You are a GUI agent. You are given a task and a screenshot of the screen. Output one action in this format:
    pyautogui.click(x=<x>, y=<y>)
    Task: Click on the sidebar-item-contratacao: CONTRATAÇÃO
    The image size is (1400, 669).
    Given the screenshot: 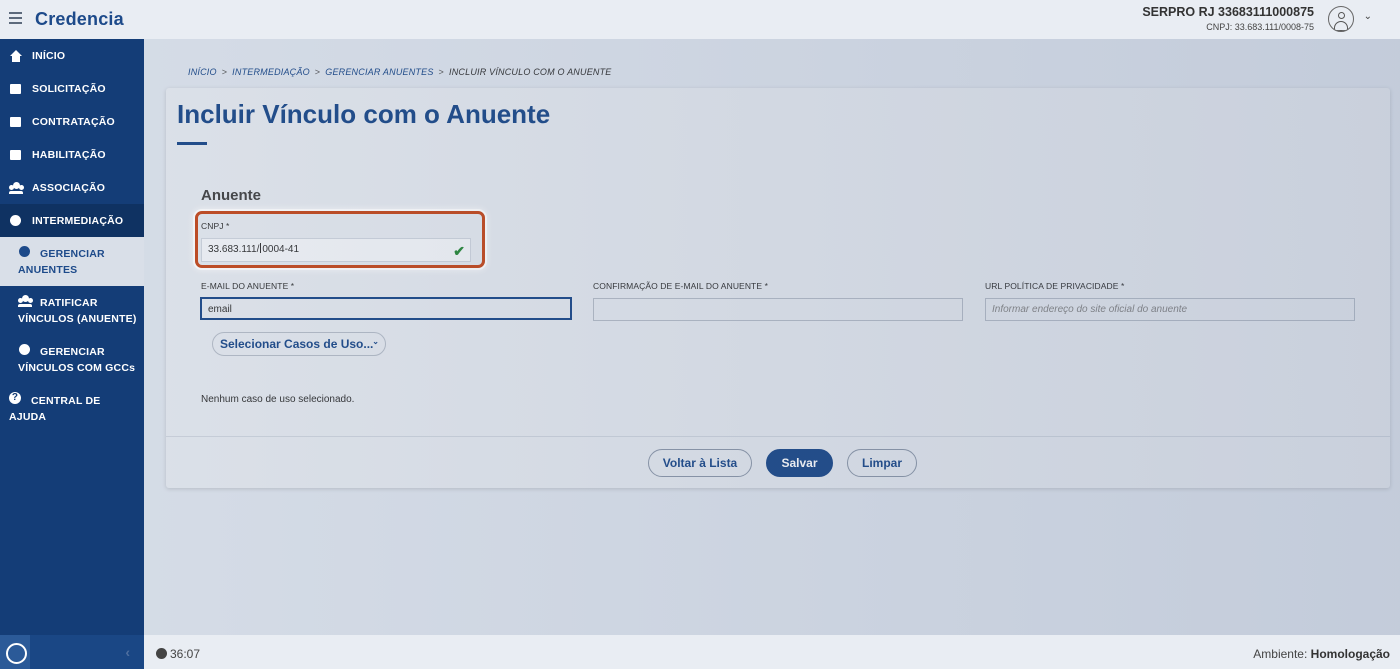 What is the action you would take?
    pyautogui.click(x=72, y=121)
    